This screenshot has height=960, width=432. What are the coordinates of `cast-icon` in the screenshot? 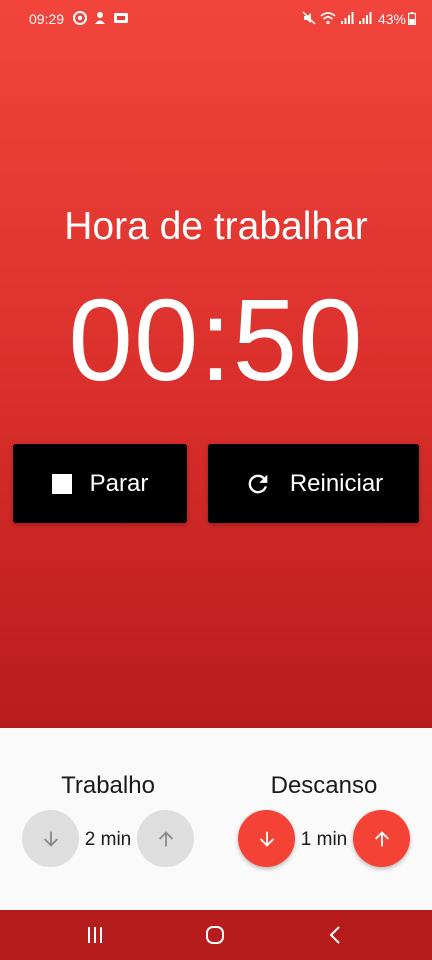 It's located at (120, 18).